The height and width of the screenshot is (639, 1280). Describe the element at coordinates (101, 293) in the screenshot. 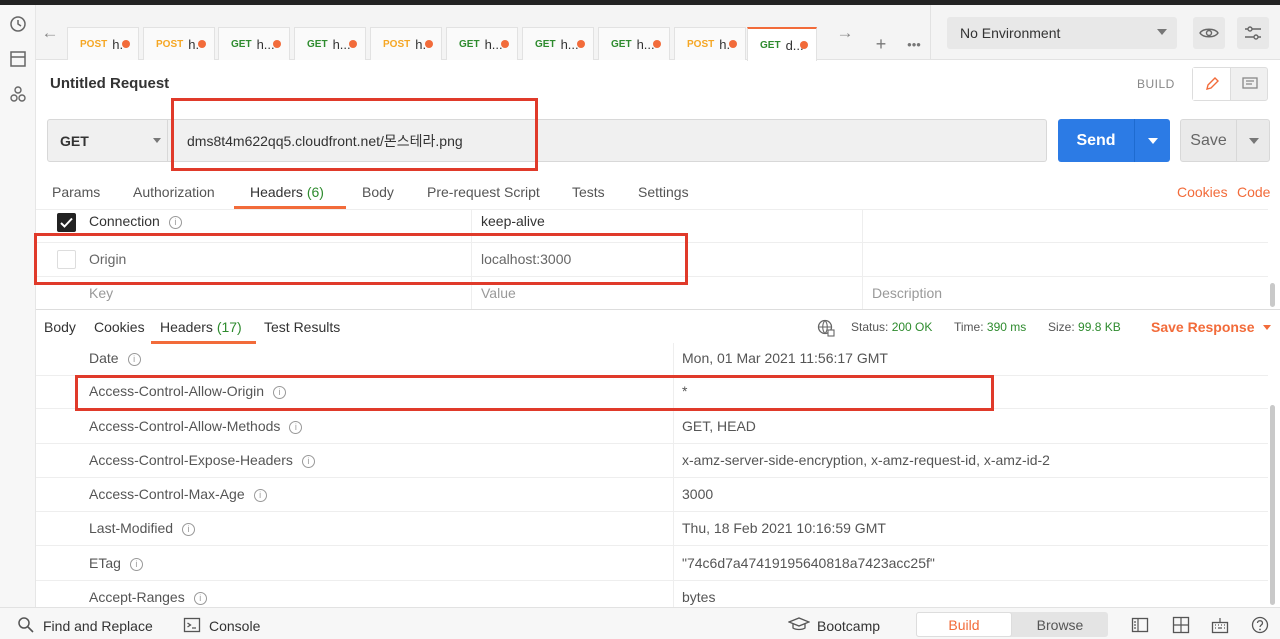

I see `new-header-key-input: Key` at that location.